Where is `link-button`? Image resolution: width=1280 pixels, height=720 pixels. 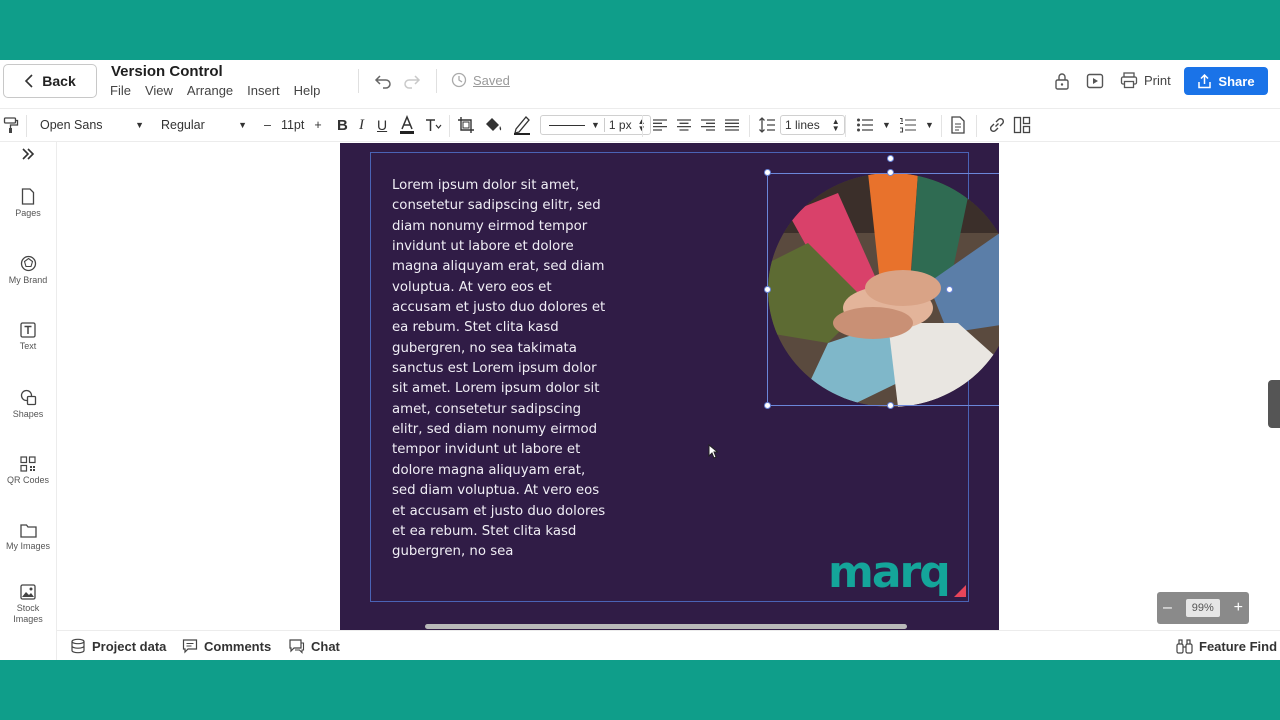
link-button is located at coordinates (997, 125).